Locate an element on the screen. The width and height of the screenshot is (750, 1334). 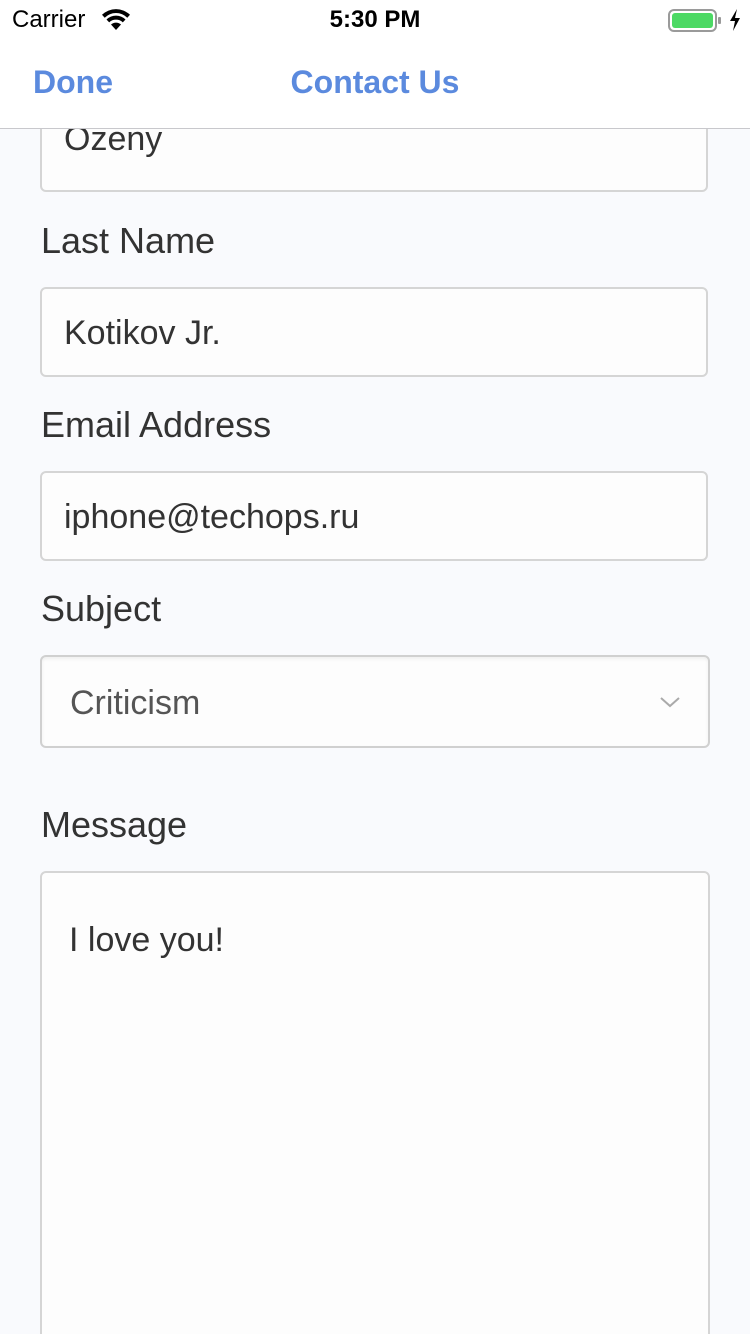
message-value: I love you! is located at coordinates (146, 940).